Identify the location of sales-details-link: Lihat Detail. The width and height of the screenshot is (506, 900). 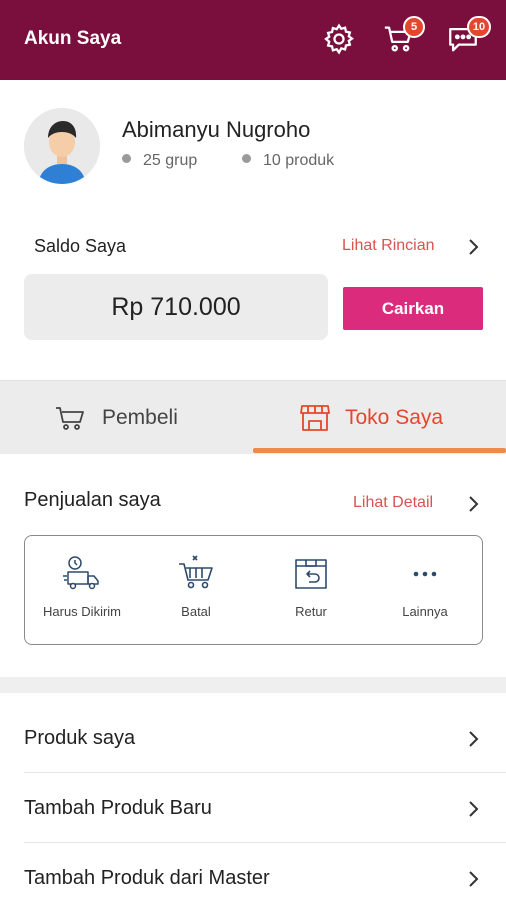
(393, 503).